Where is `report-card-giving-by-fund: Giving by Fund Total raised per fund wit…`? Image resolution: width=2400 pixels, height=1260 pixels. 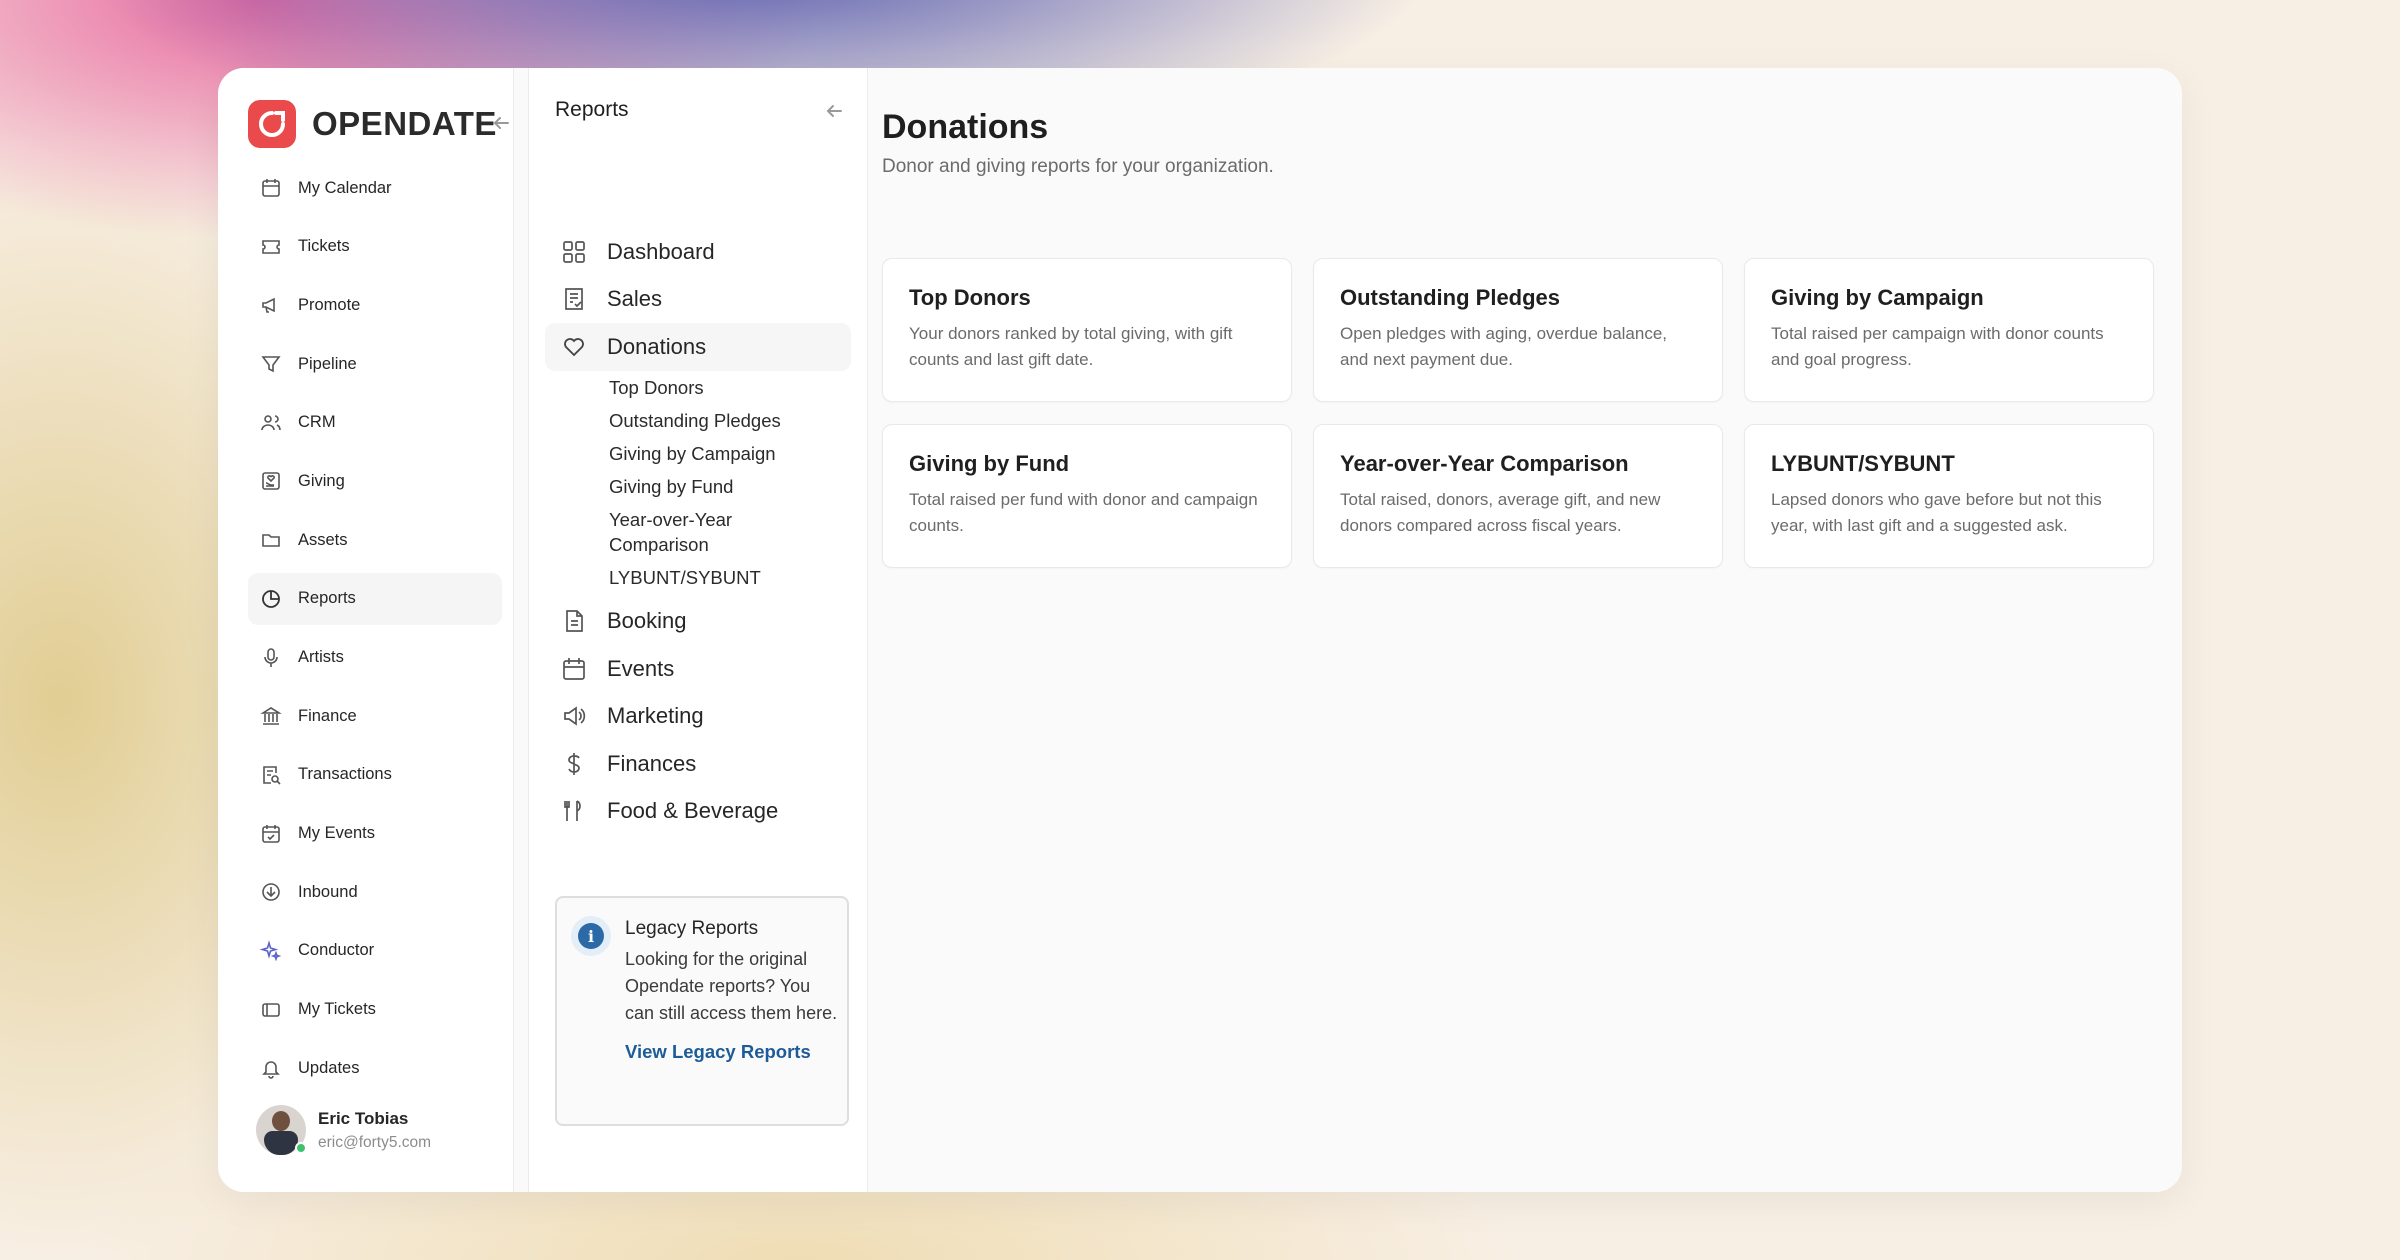 report-card-giving-by-fund: Giving by Fund Total raised per fund wit… is located at coordinates (1087, 496).